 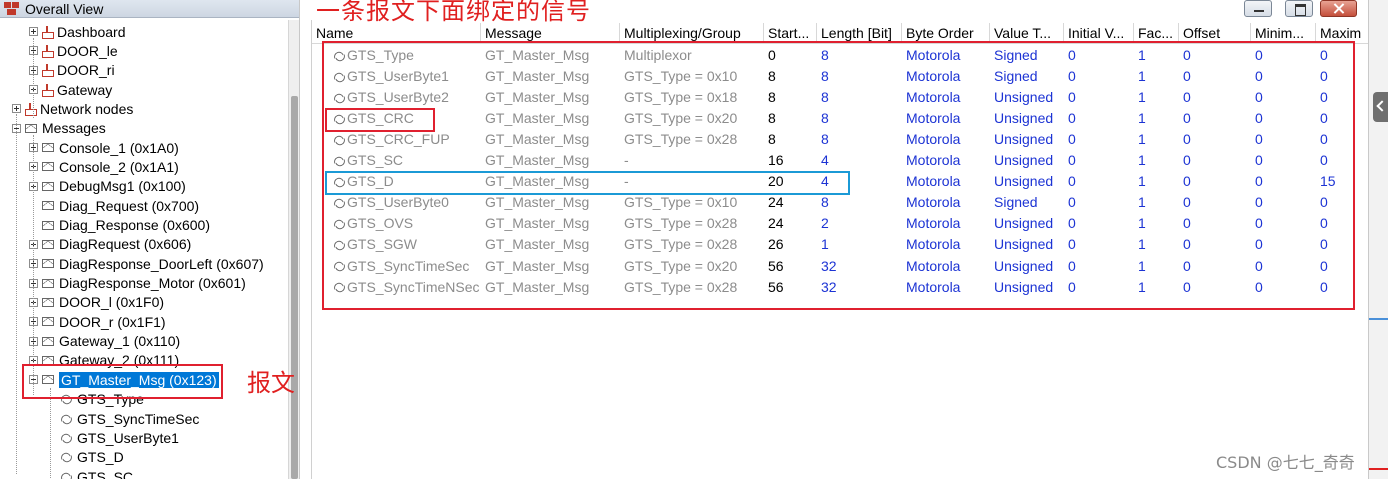 What do you see at coordinates (12, 8) in the screenshot?
I see `overall-view-icon` at bounding box center [12, 8].